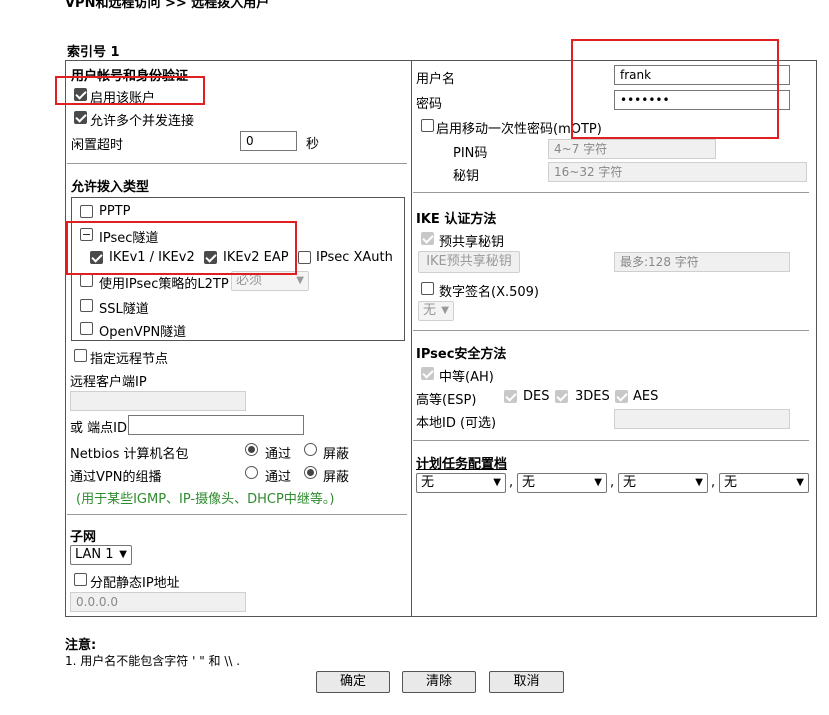 This screenshot has width=829, height=715. Describe the element at coordinates (86, 211) in the screenshot. I see `pptp-checkbox` at that location.